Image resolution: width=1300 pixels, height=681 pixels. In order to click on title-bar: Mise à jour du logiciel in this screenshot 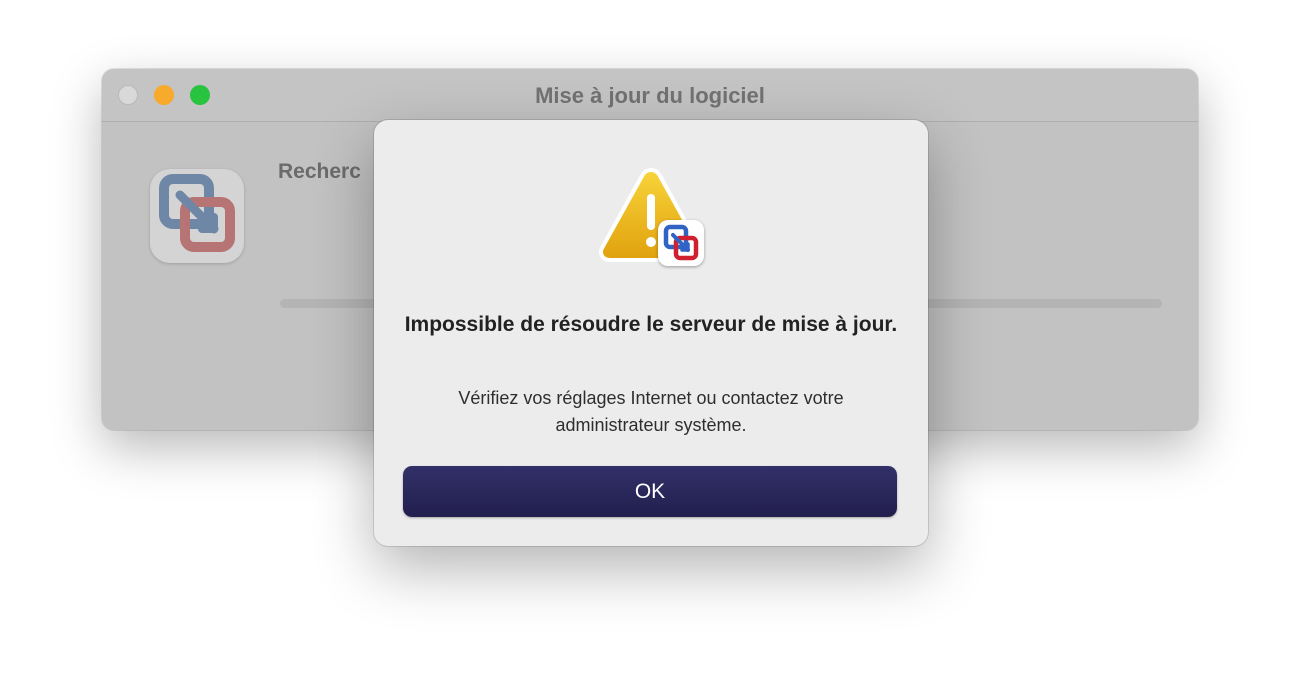, I will do `click(650, 95)`.